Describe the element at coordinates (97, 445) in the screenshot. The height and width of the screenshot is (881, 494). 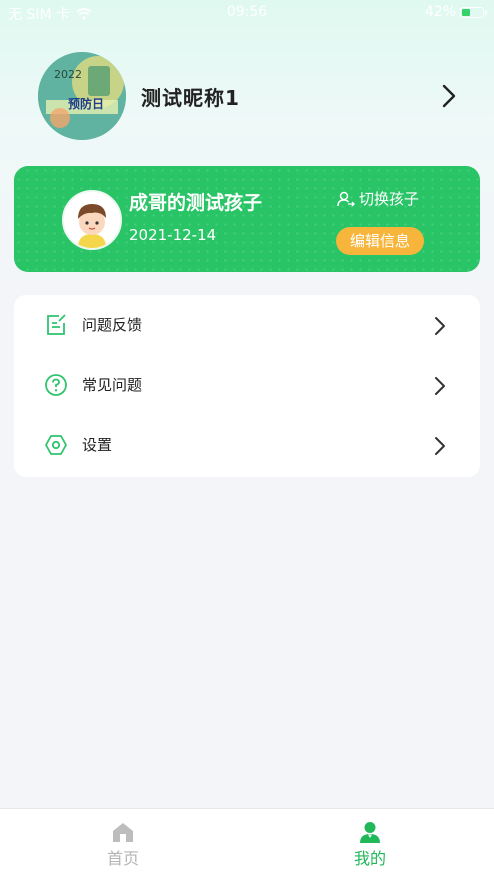
I see `menu-item-label: 设置` at that location.